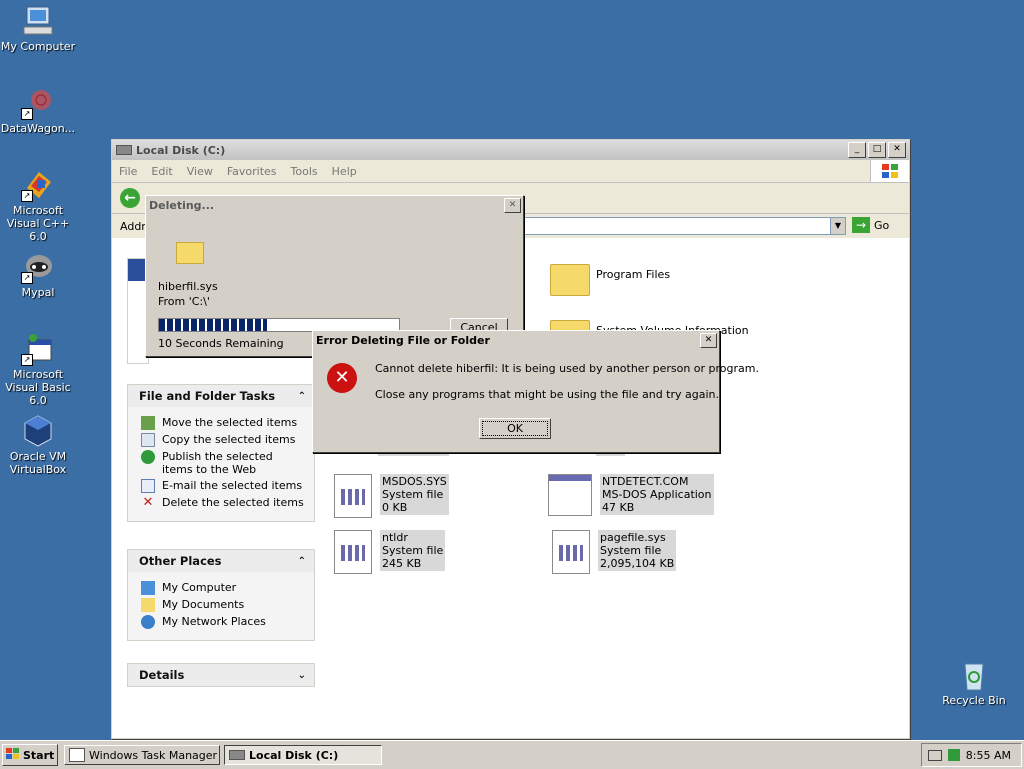  What do you see at coordinates (148, 457) in the screenshot?
I see `publish-web-icon` at bounding box center [148, 457].